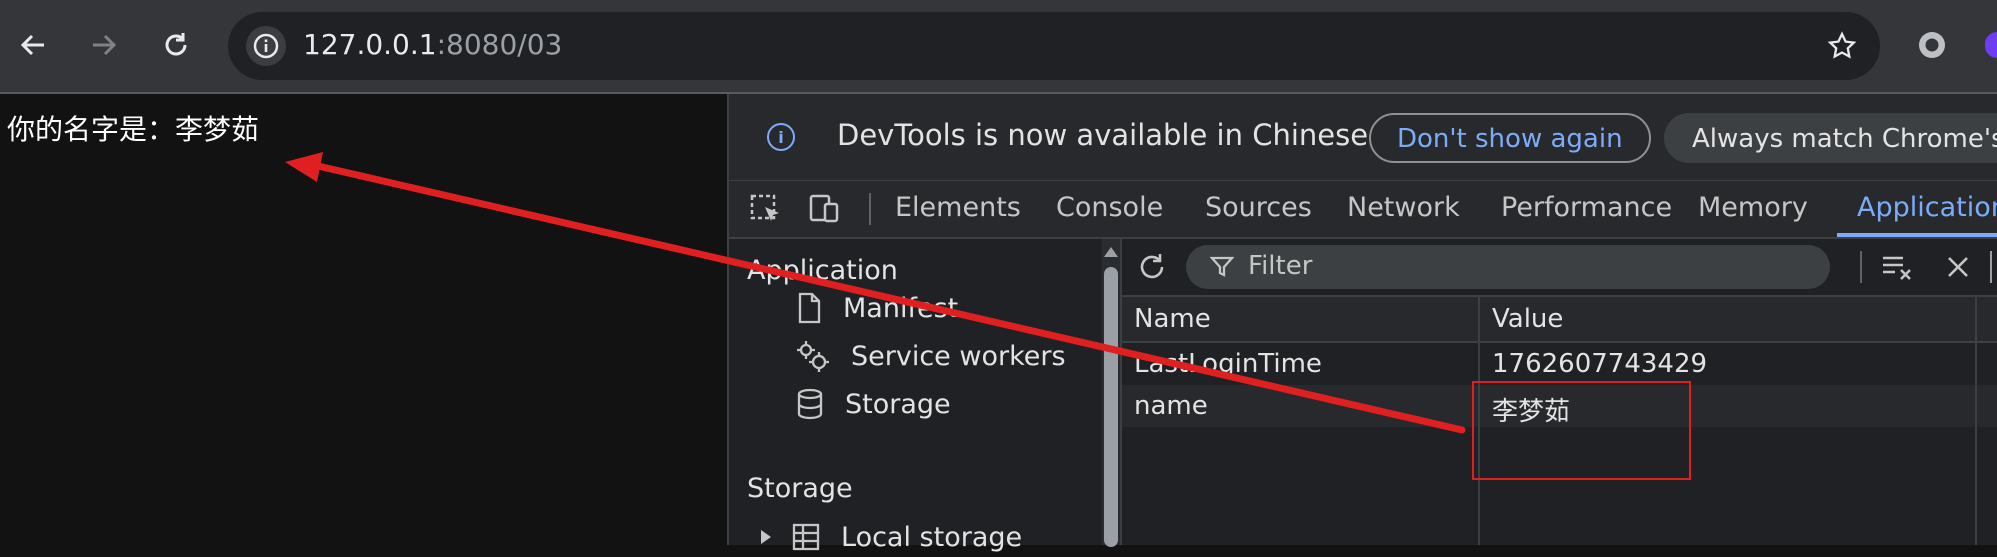 The image size is (1997, 557). I want to click on sidebar-scrollbar, so click(1111, 393).